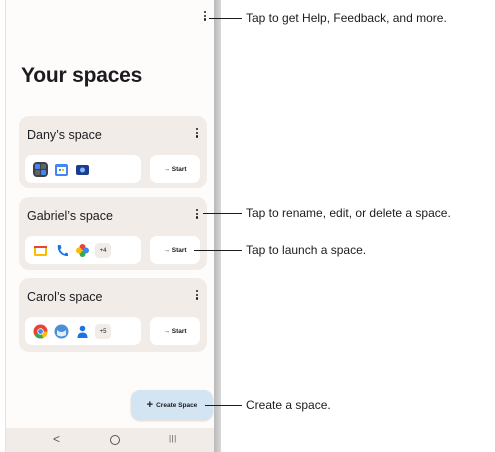  I want to click on contacts-icon, so click(82, 331).